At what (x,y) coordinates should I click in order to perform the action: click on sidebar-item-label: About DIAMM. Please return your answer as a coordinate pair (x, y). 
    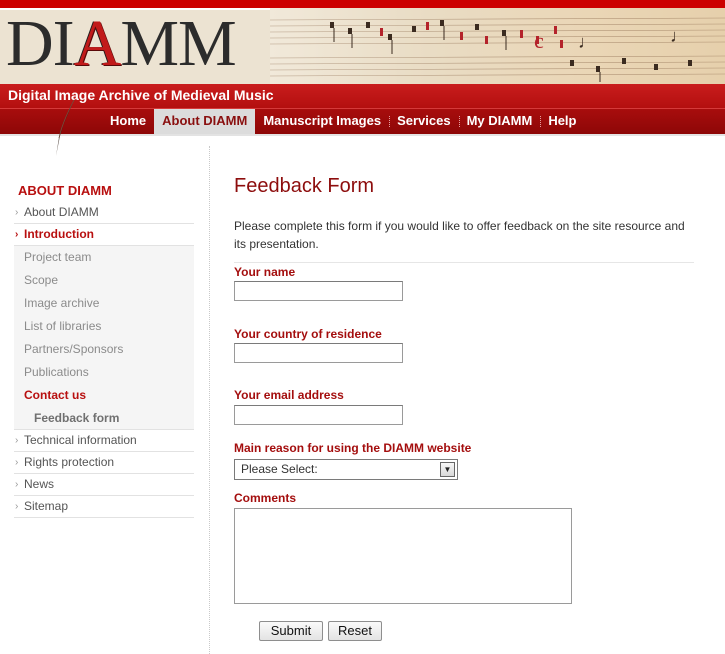
    Looking at the image, I should click on (61, 212).